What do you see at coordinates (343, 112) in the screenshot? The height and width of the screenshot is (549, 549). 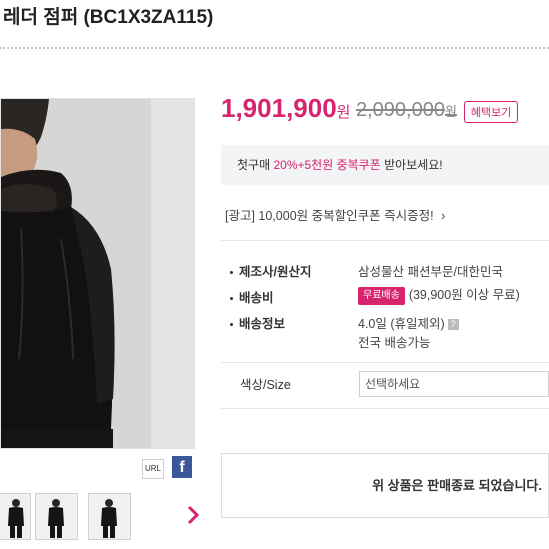 I see `sale-price-unit: 원` at bounding box center [343, 112].